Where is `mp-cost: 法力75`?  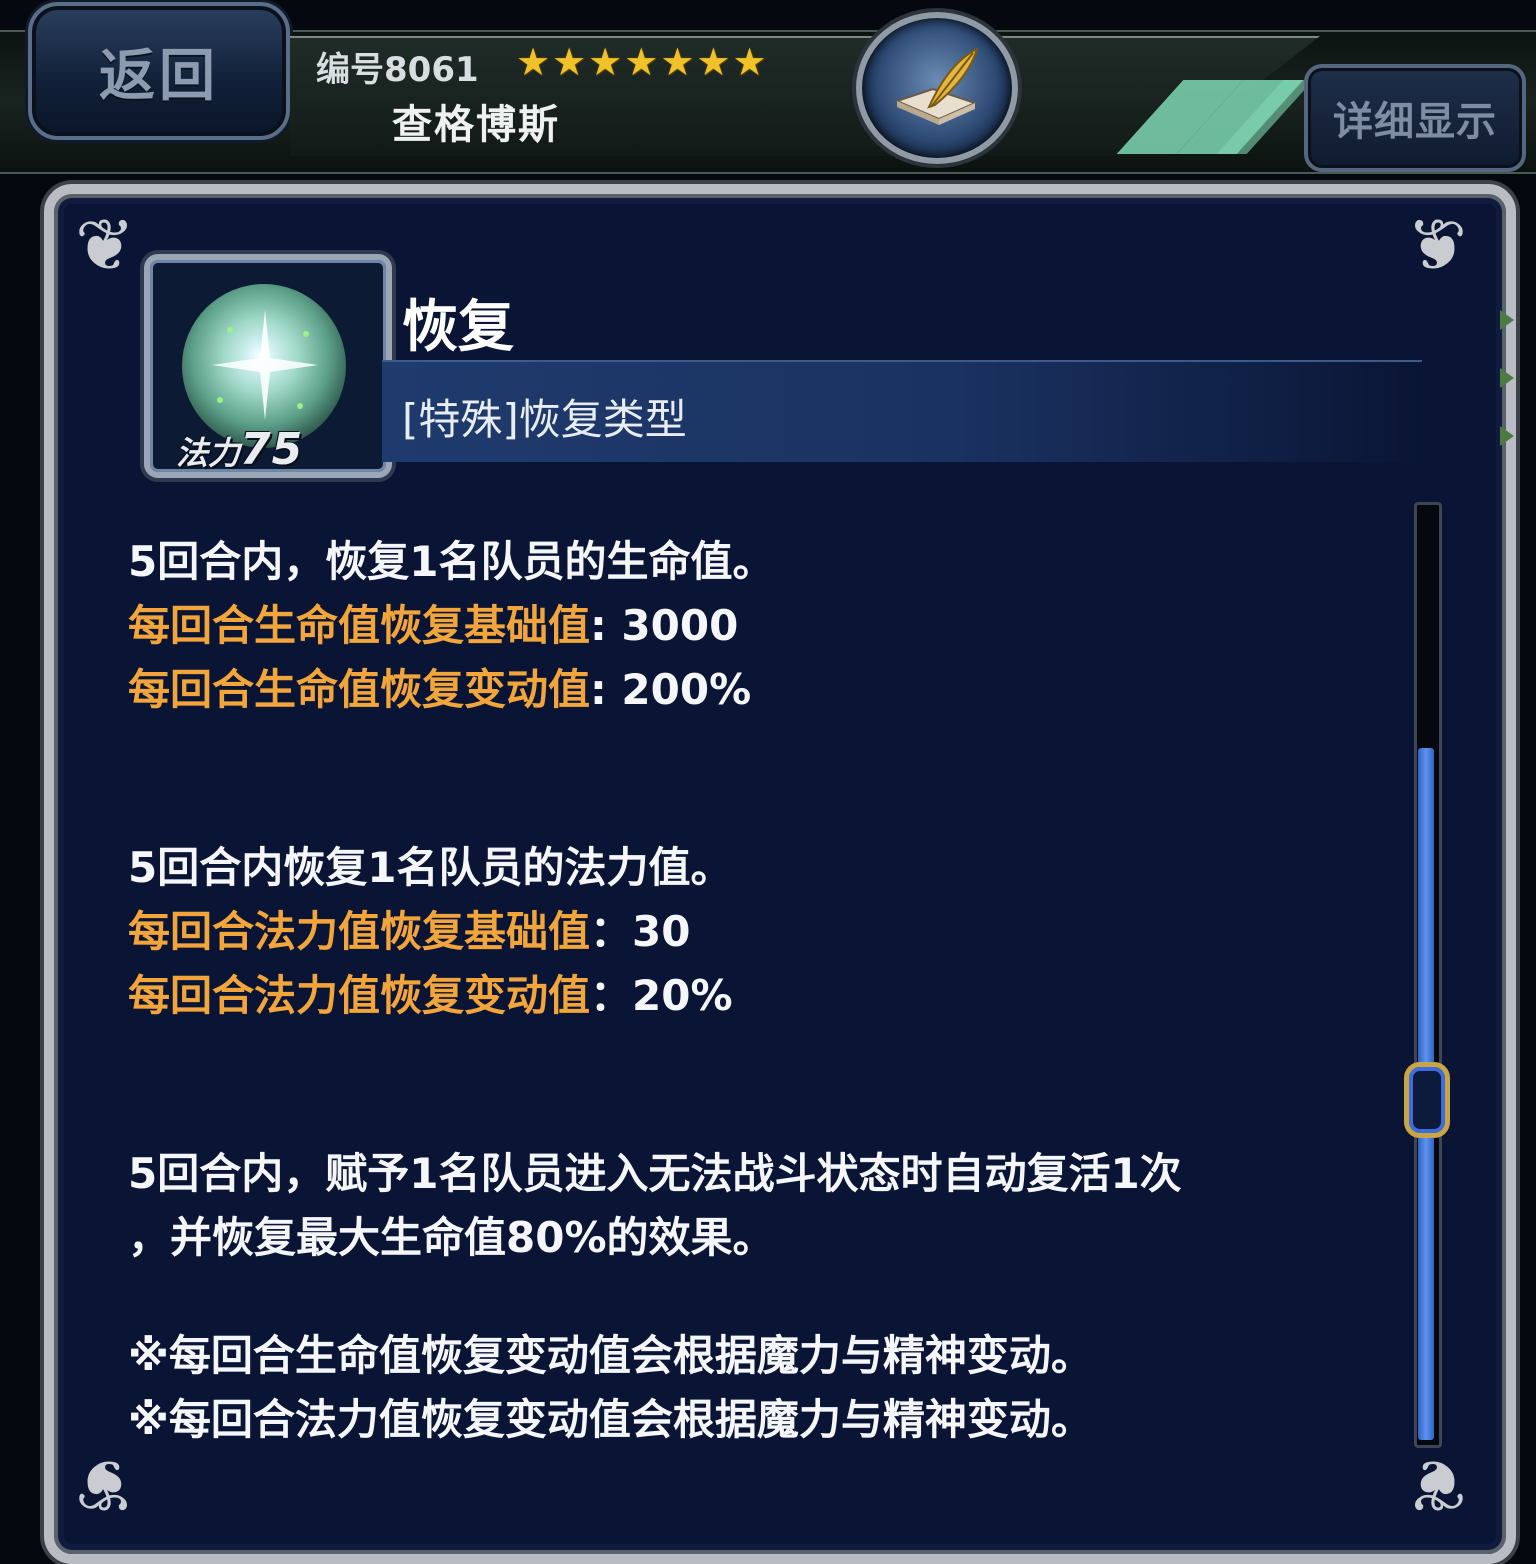 mp-cost: 法力75 is located at coordinates (239, 449).